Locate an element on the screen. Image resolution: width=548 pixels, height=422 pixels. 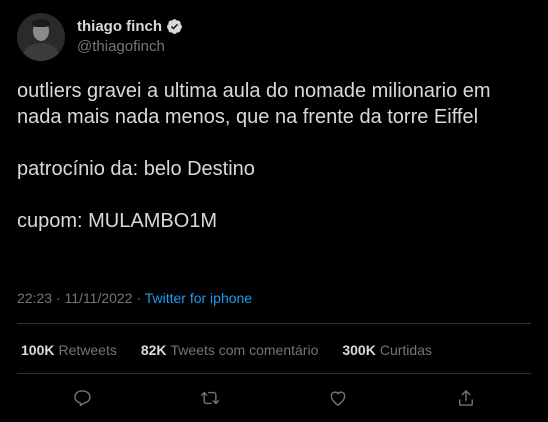
display-name-row: thiago finch is located at coordinates (130, 26).